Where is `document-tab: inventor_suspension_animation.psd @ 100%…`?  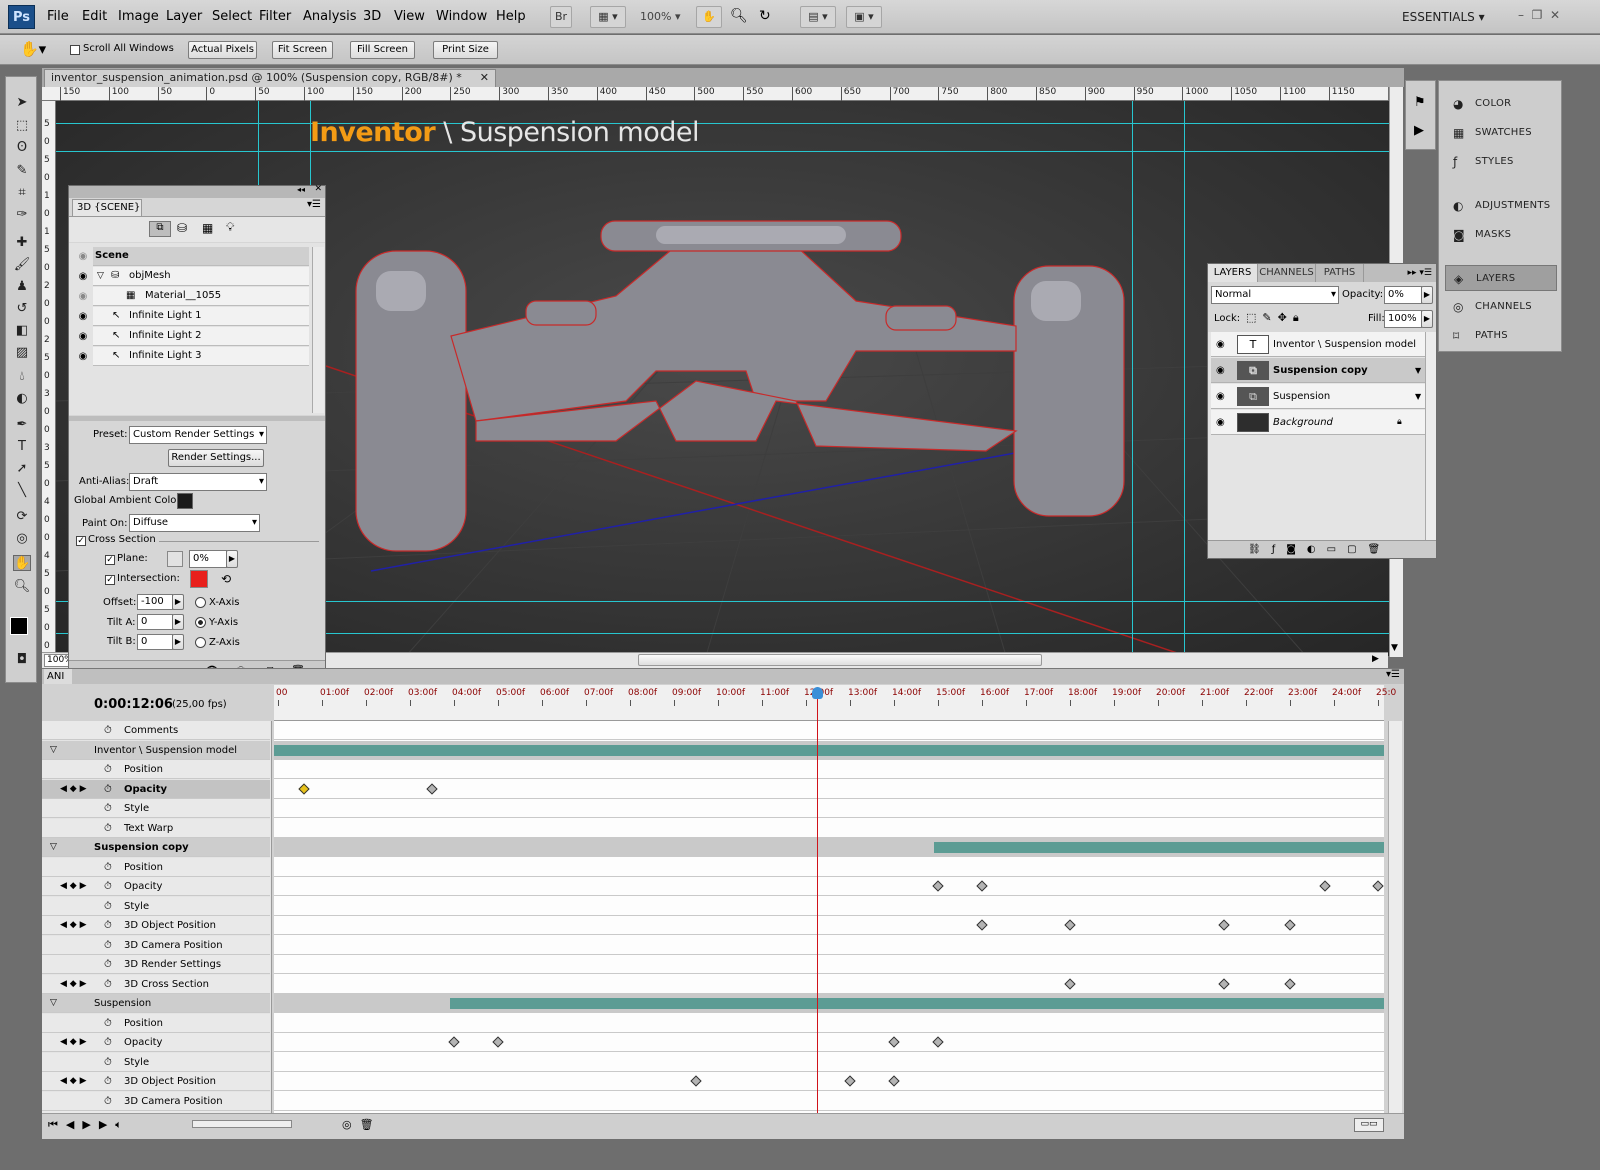
document-tab: inventor_suspension_animation.psd @ 100%… is located at coordinates (270, 78).